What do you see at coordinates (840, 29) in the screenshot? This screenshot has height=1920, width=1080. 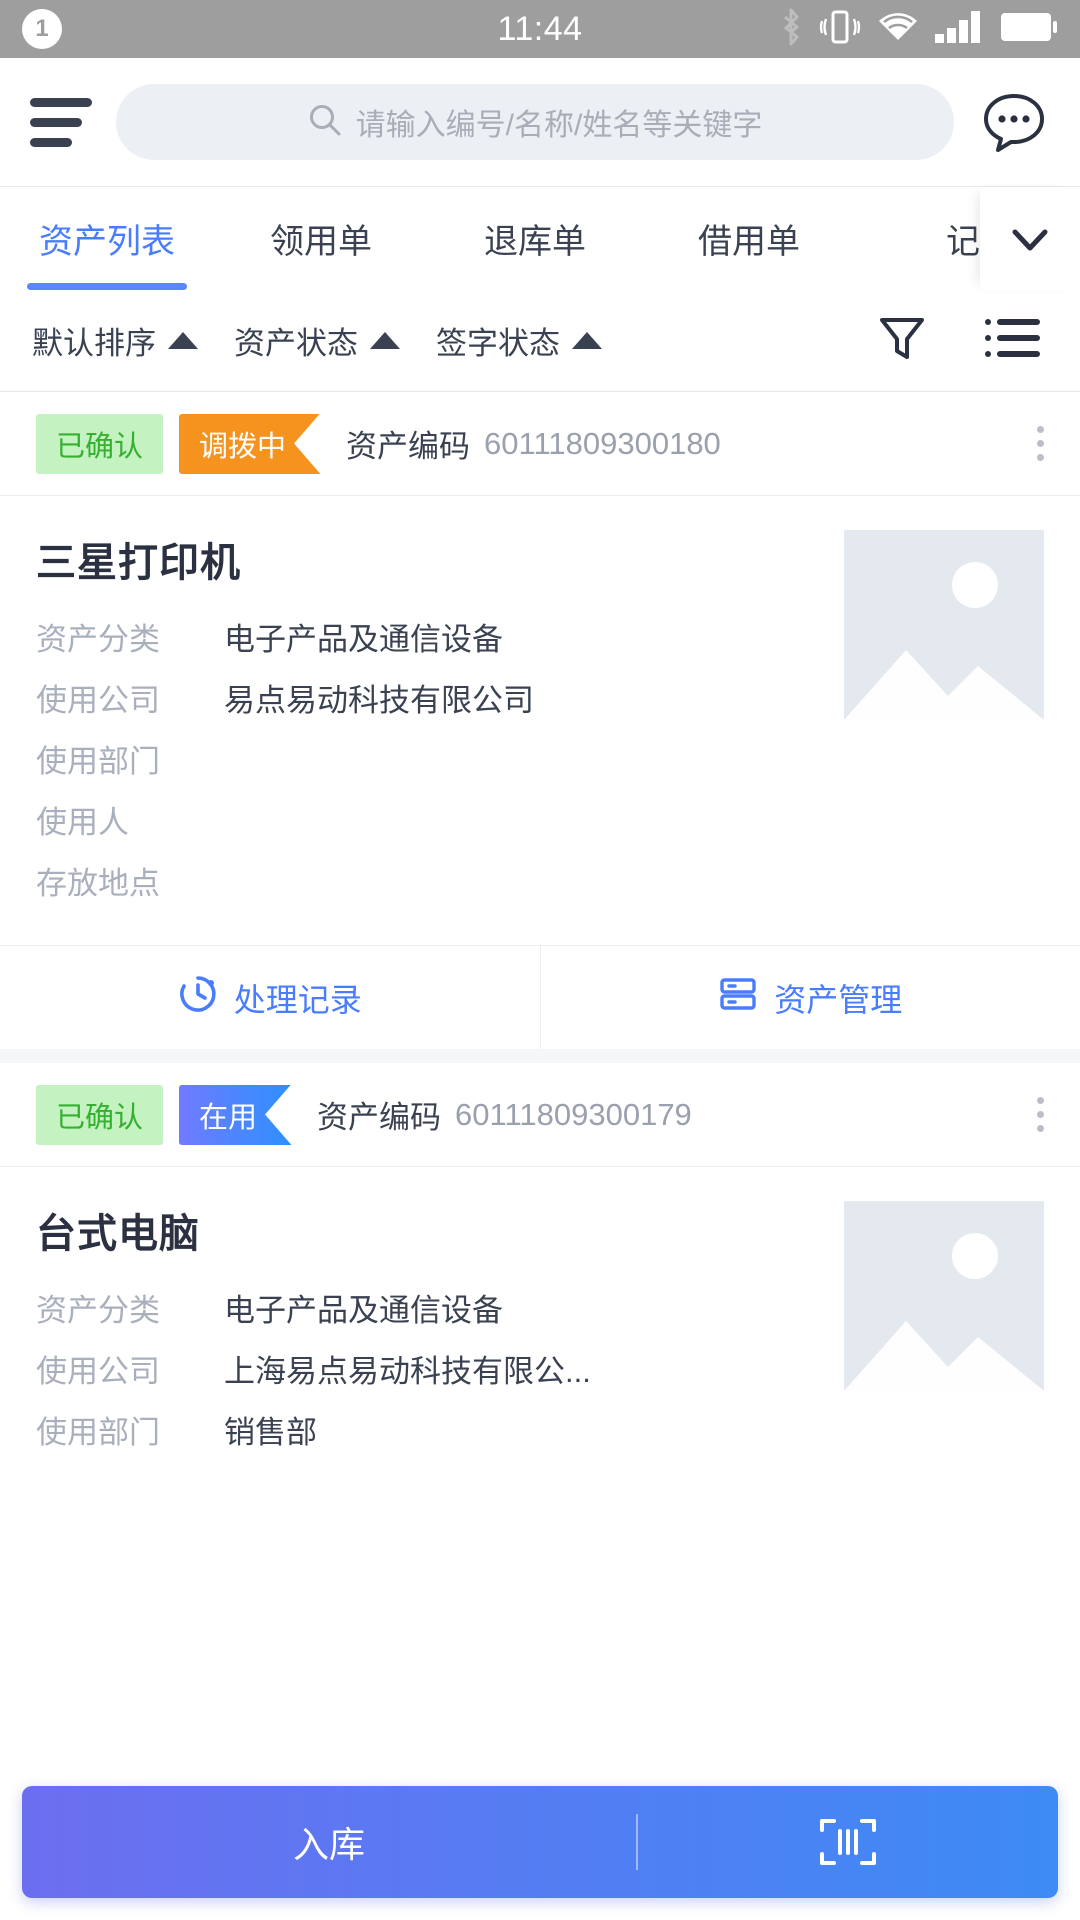 I see `vibrate-icon` at bounding box center [840, 29].